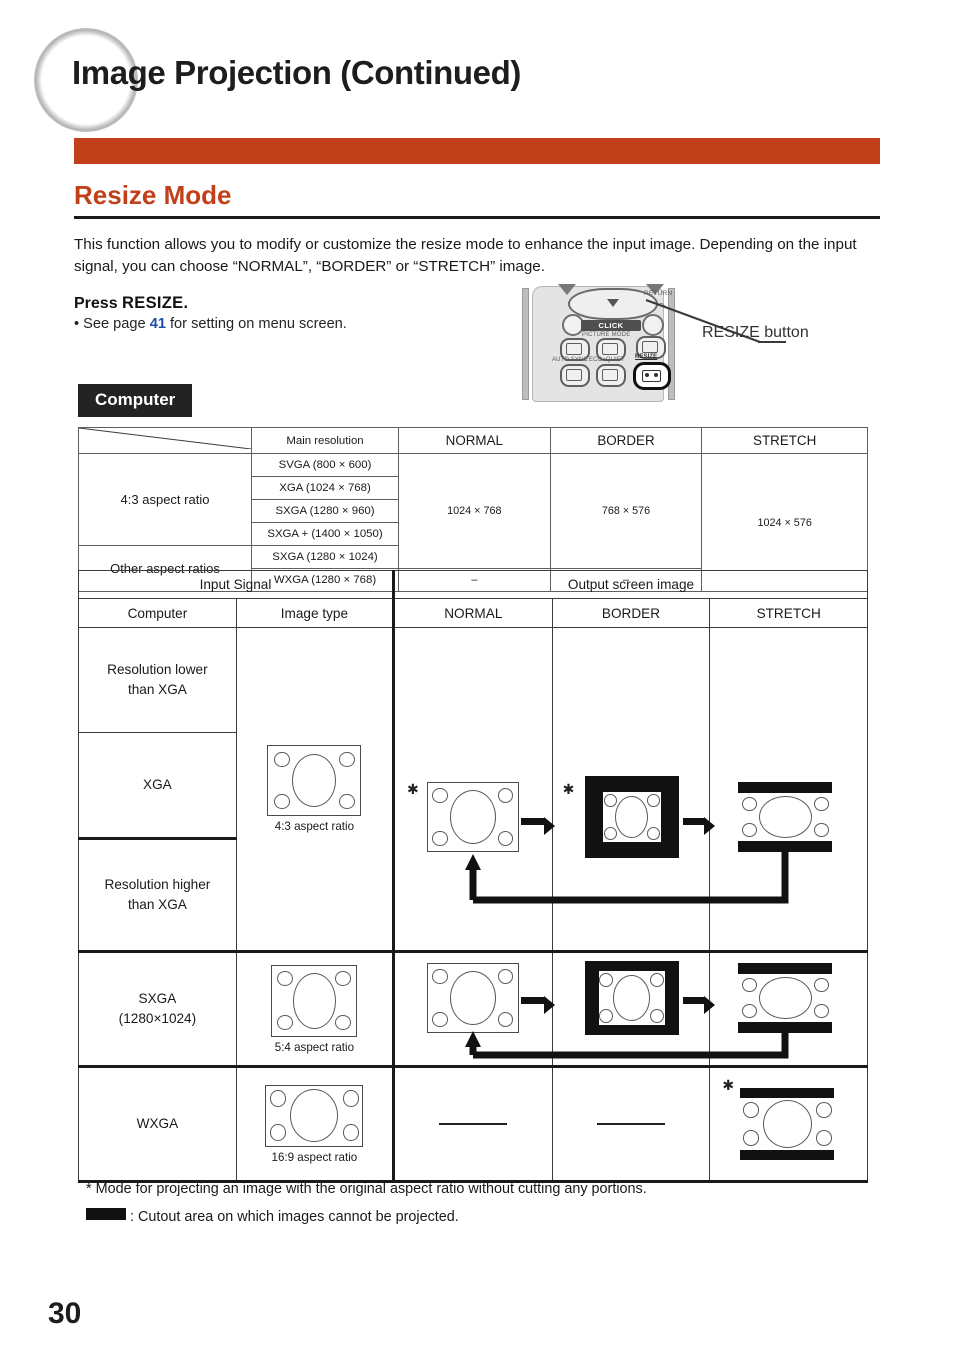 The width and height of the screenshot is (954, 1352). I want to click on section-accent-bar, so click(477, 151).